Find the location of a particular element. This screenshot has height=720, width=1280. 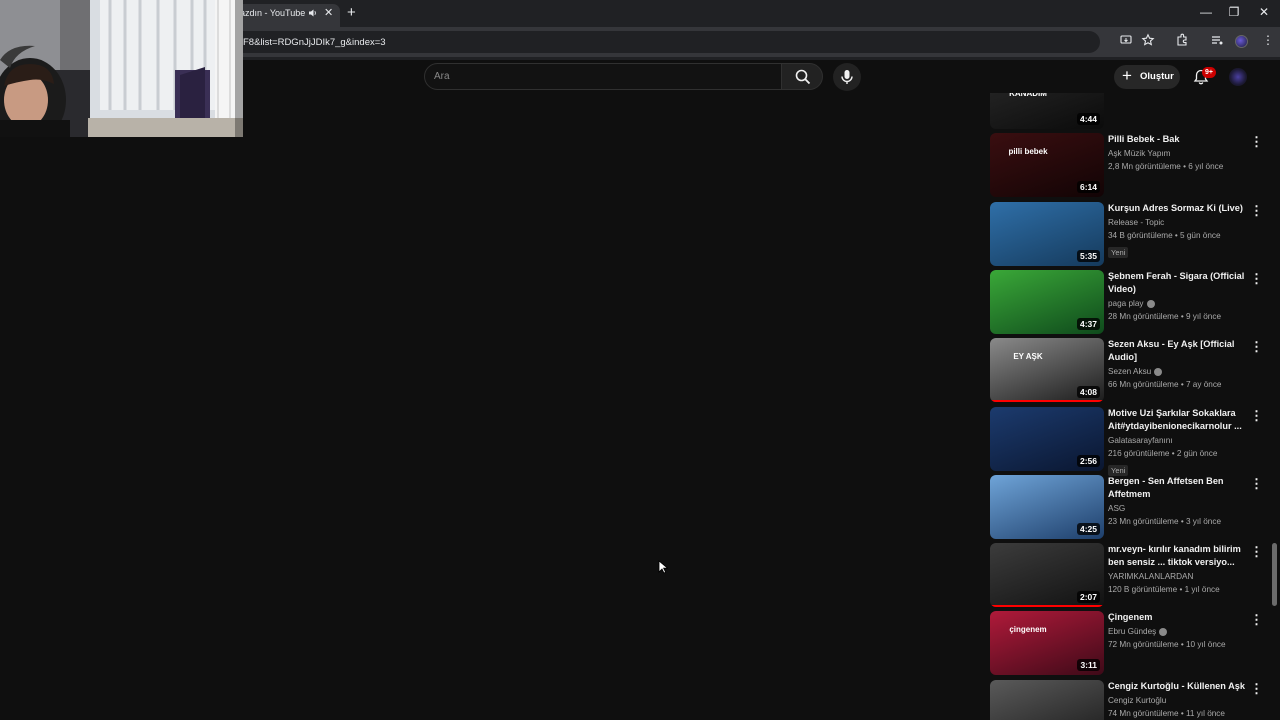

video-duration: 3:11 is located at coordinates (1088, 665).